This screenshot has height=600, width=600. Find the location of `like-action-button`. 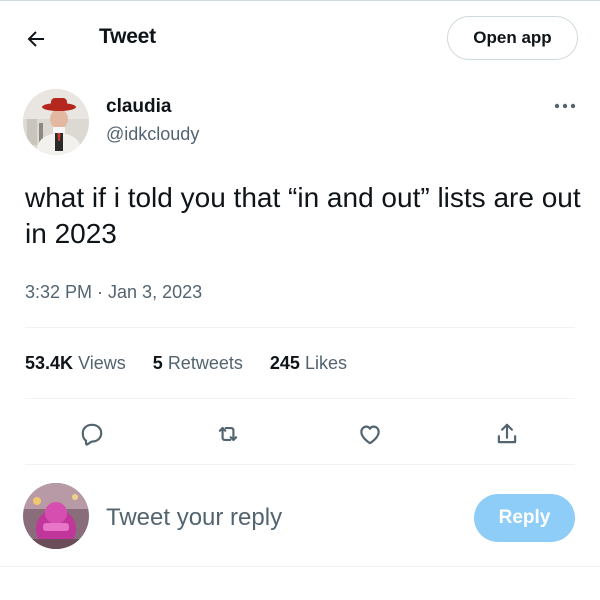

like-action-button is located at coordinates (370, 434).